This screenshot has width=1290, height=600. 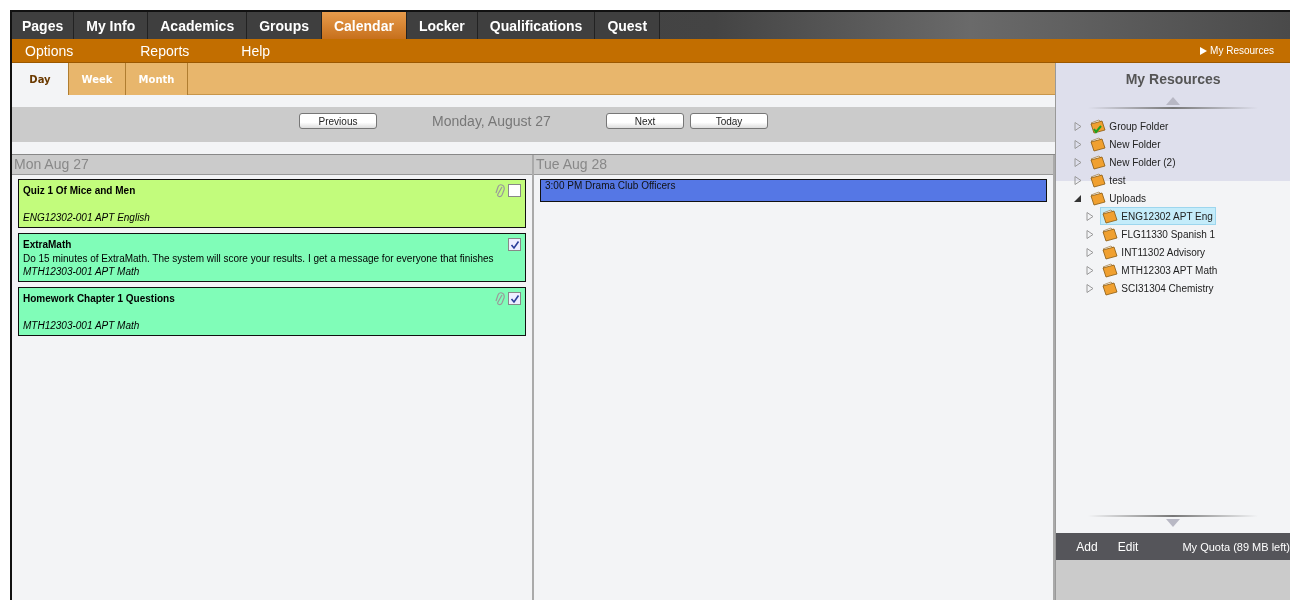 What do you see at coordinates (645, 121) in the screenshot?
I see `next-button: Next` at bounding box center [645, 121].